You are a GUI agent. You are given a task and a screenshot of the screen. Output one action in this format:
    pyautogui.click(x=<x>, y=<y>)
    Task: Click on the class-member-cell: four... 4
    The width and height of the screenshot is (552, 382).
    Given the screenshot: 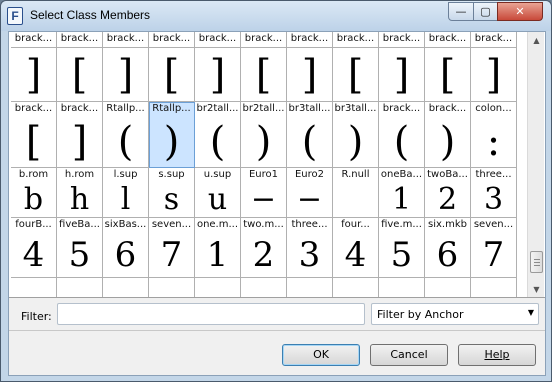 What is the action you would take?
    pyautogui.click(x=356, y=248)
    